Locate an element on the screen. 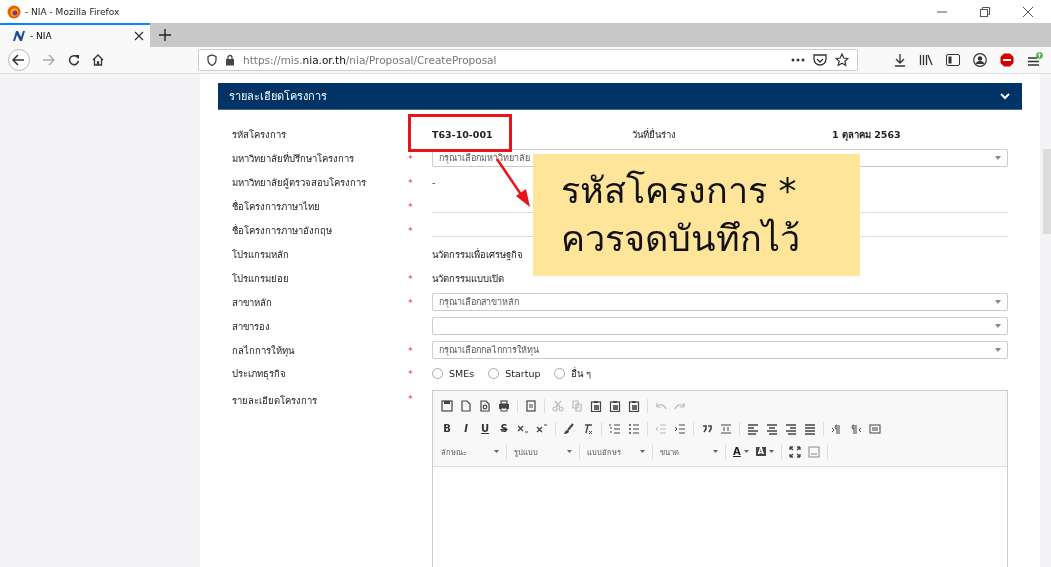 This screenshot has width=1051, height=567. indent-icon is located at coordinates (680, 428).